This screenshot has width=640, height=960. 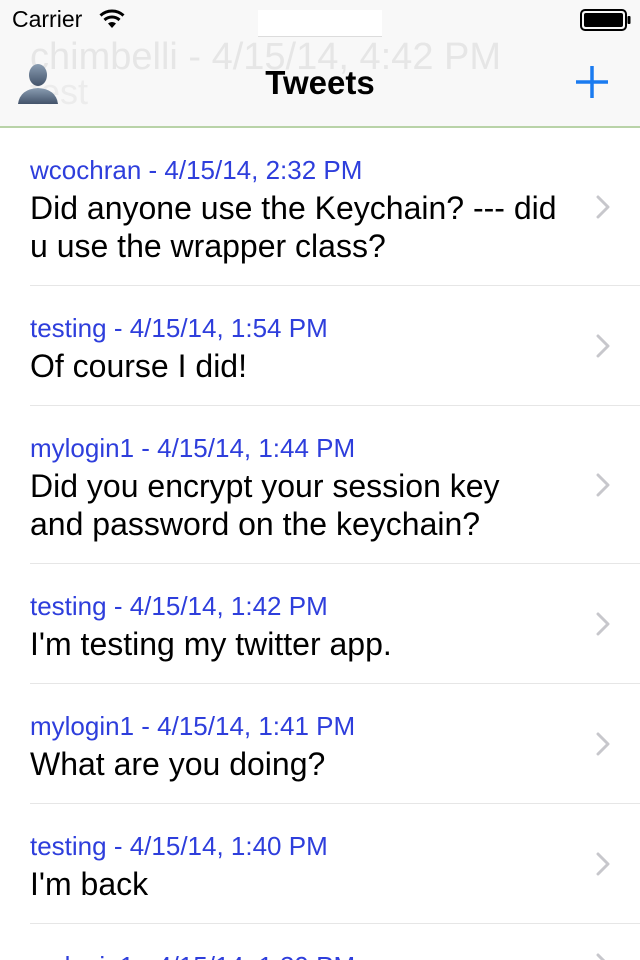 I want to click on tweet-meta: mylogin1 - 4/15/14, 1:44 PM, so click(x=193, y=448).